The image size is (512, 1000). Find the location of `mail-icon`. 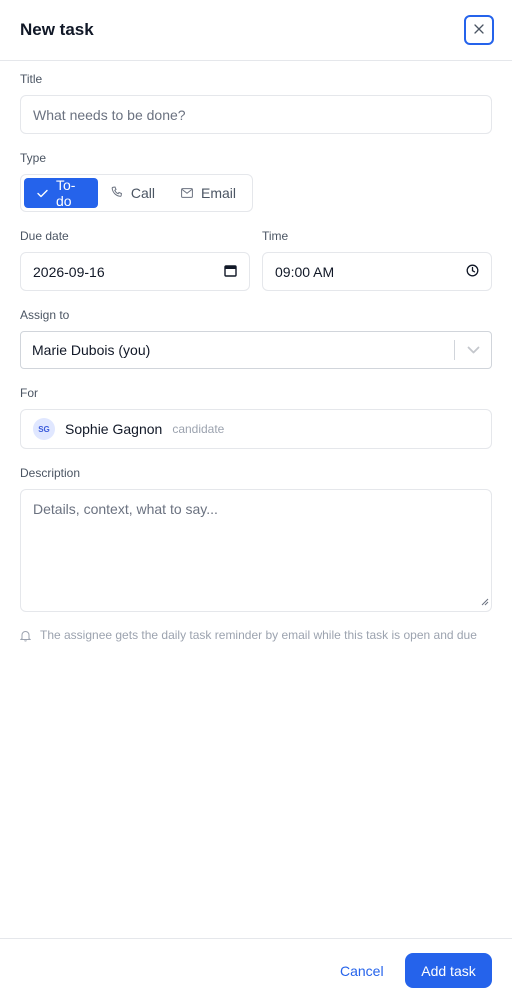

mail-icon is located at coordinates (187, 193).